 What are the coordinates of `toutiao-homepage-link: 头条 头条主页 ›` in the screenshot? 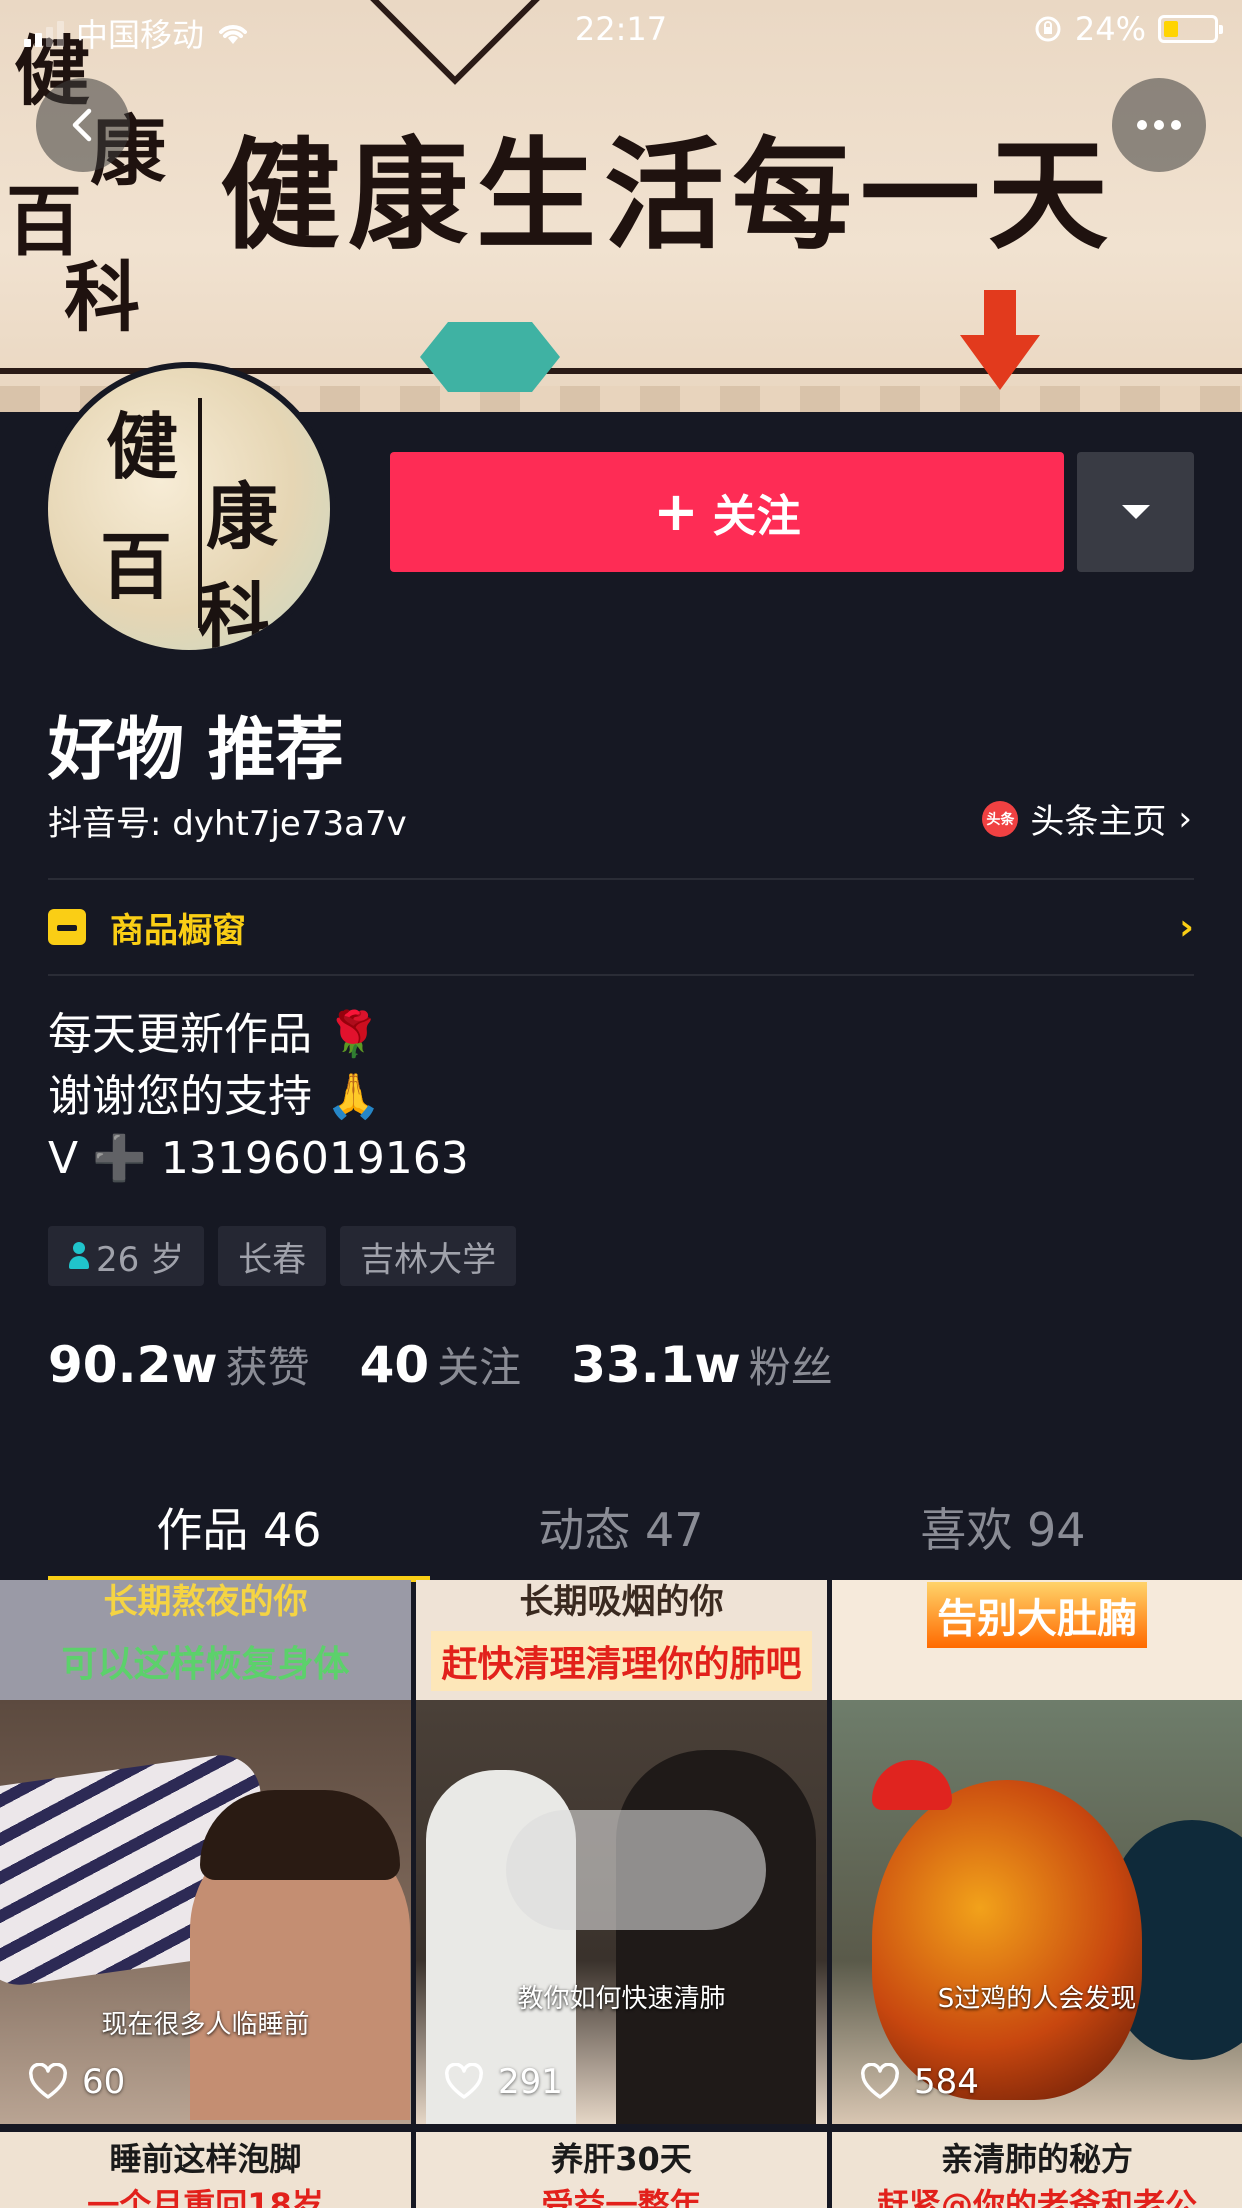 It's located at (1087, 818).